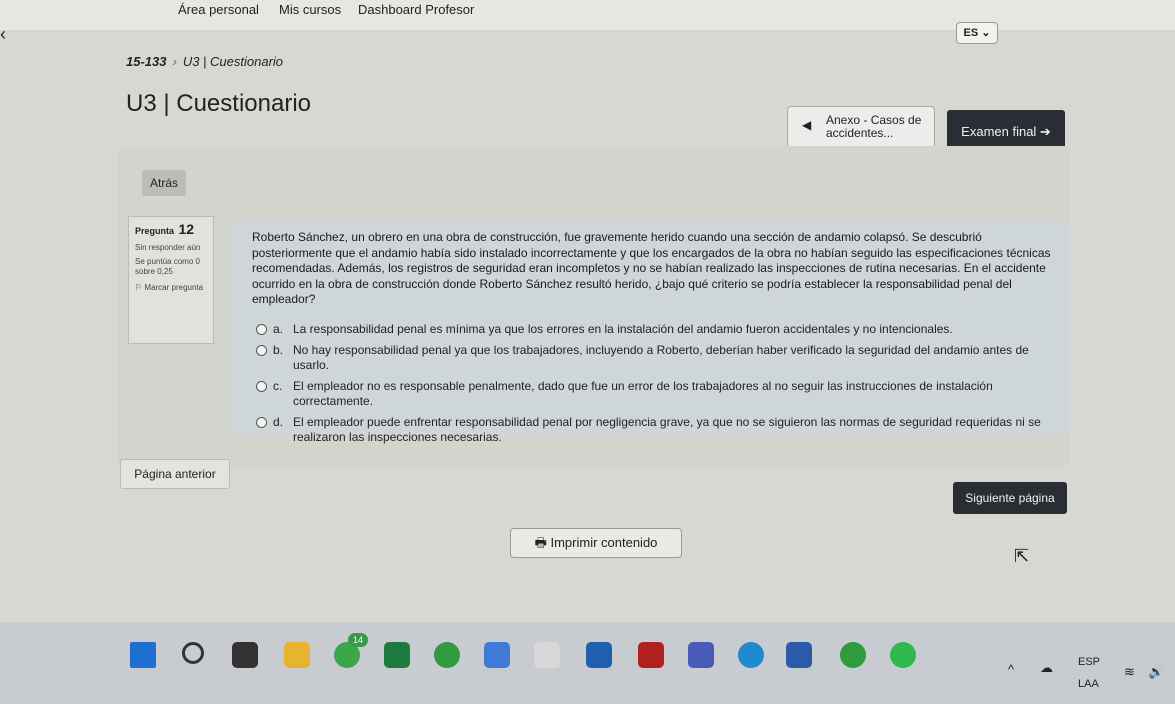 Image resolution: width=1175 pixels, height=704 pixels. What do you see at coordinates (807, 125) in the screenshot?
I see `arrow-left-icon: ◀` at bounding box center [807, 125].